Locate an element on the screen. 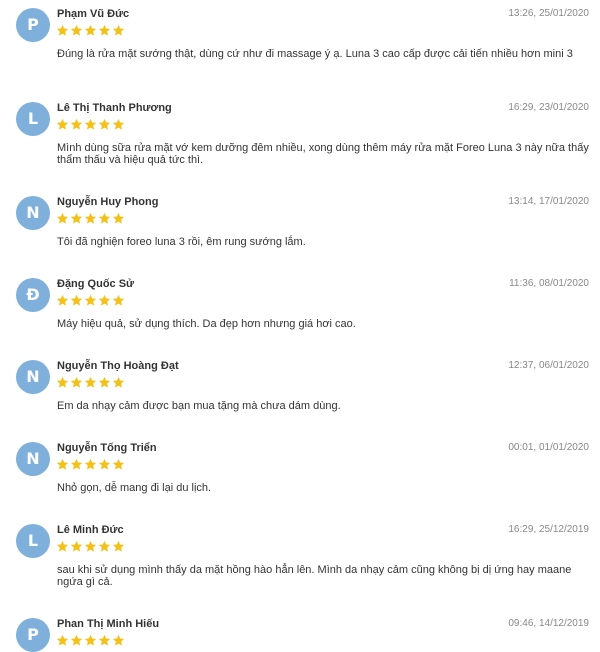 This screenshot has height=652, width=600. review-timestamp: 13:14, 17/01/2020 is located at coordinates (548, 201).